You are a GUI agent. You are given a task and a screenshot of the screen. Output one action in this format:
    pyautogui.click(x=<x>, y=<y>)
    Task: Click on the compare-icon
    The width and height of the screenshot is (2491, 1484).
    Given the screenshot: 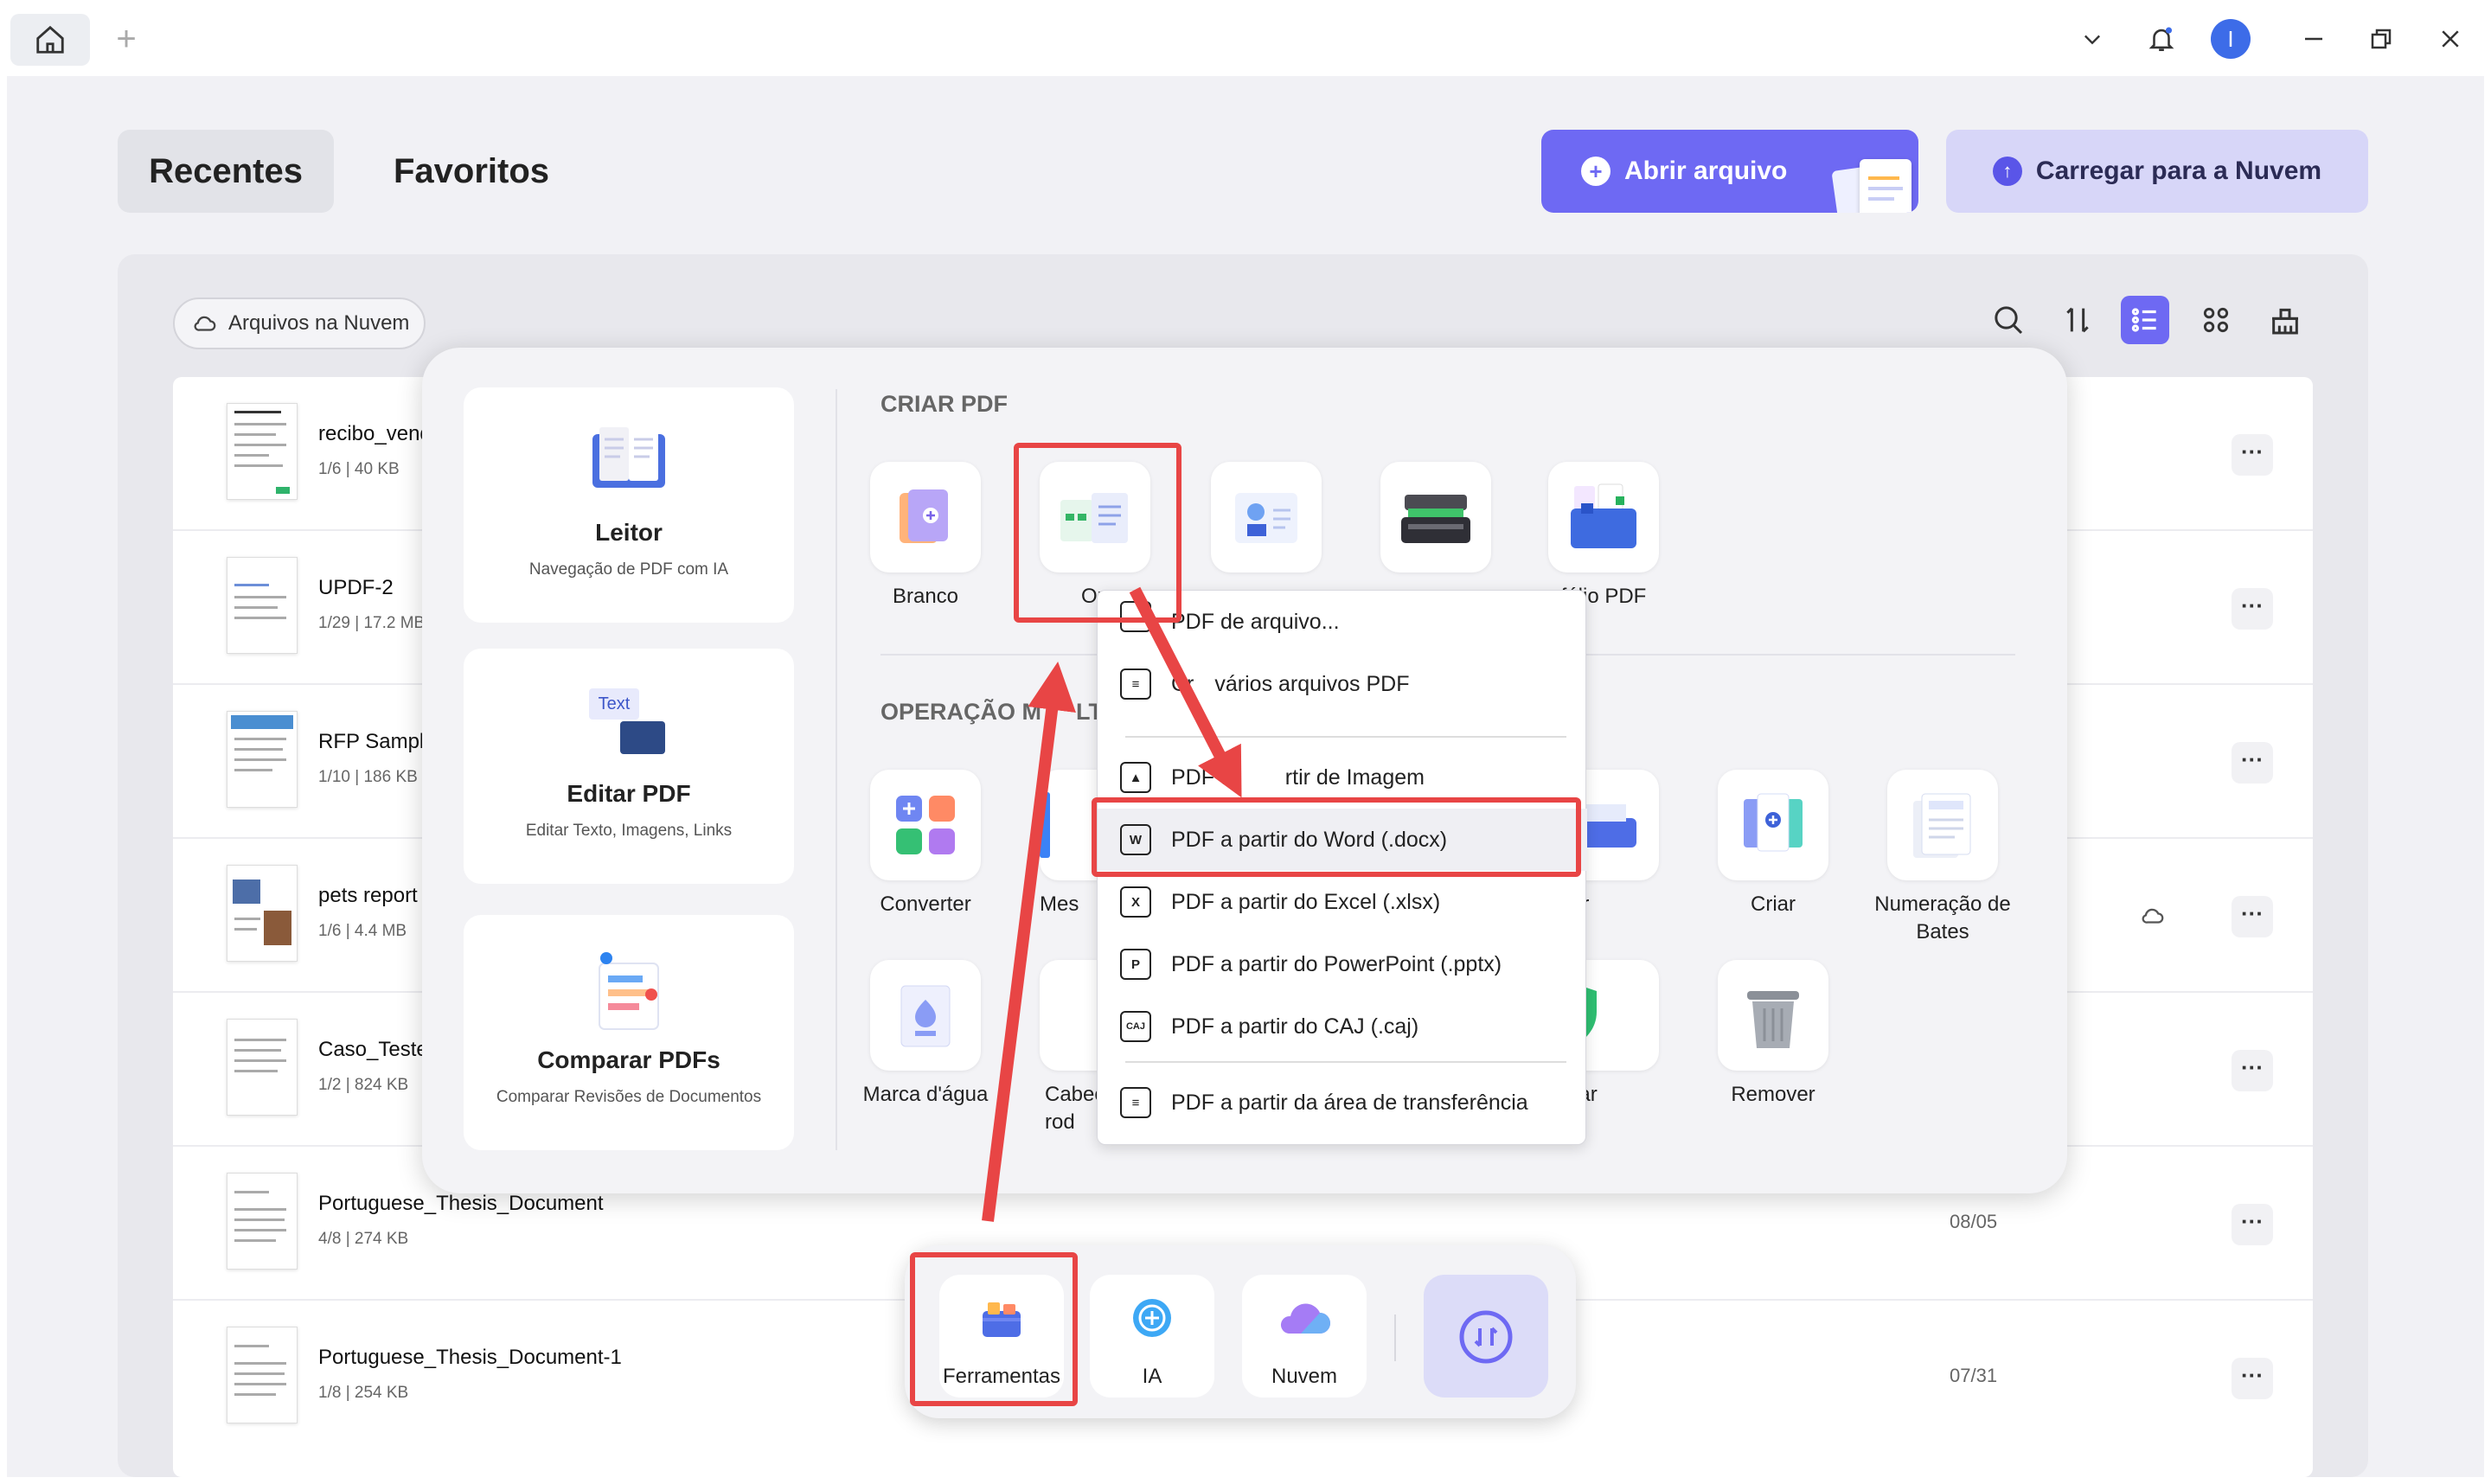 What is the action you would take?
    pyautogui.click(x=628, y=994)
    